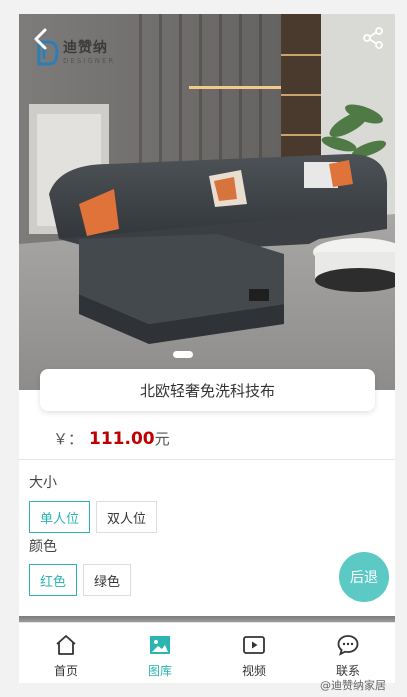 The height and width of the screenshot is (697, 407). I want to click on tab-home: 首页, so click(66, 653).